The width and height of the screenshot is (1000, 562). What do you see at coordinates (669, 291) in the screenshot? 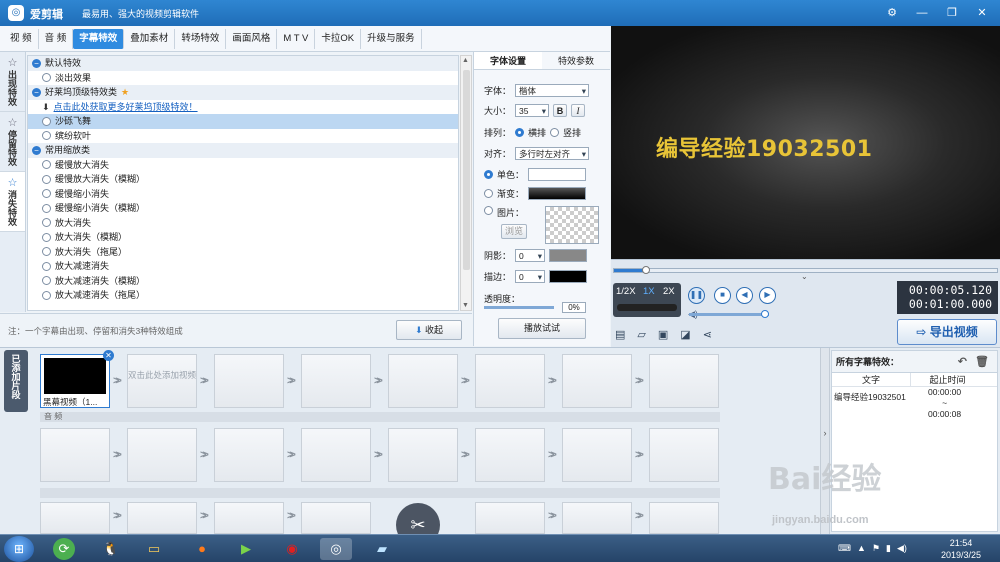
I see `speed-2x: 2X` at bounding box center [669, 291].